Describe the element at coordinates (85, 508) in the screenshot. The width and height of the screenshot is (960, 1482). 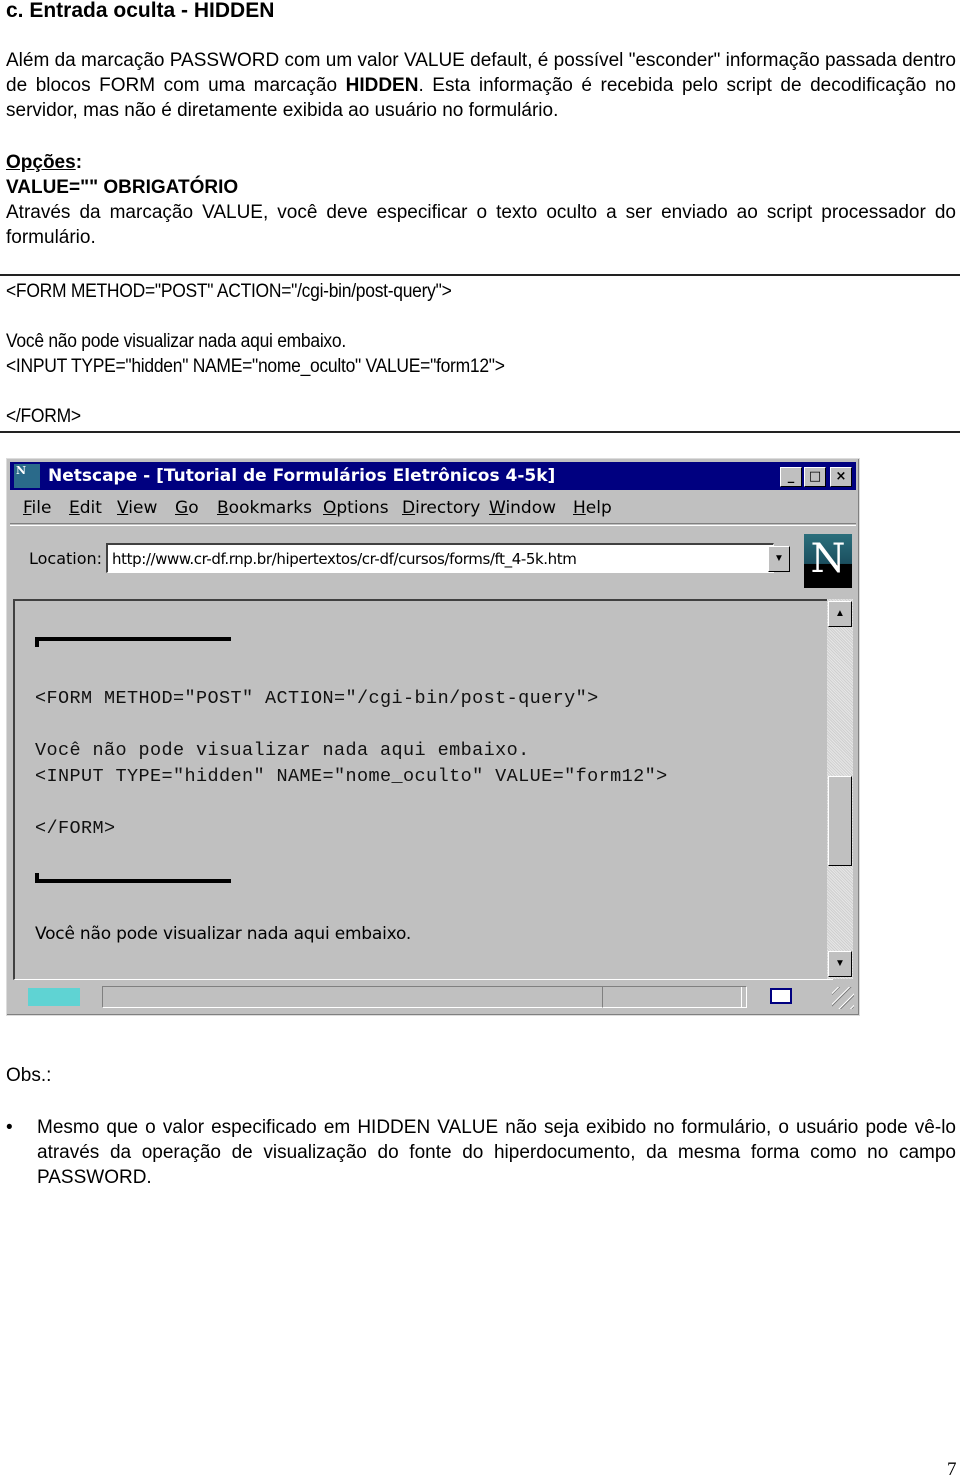
I see `menu-edit: Edit` at that location.